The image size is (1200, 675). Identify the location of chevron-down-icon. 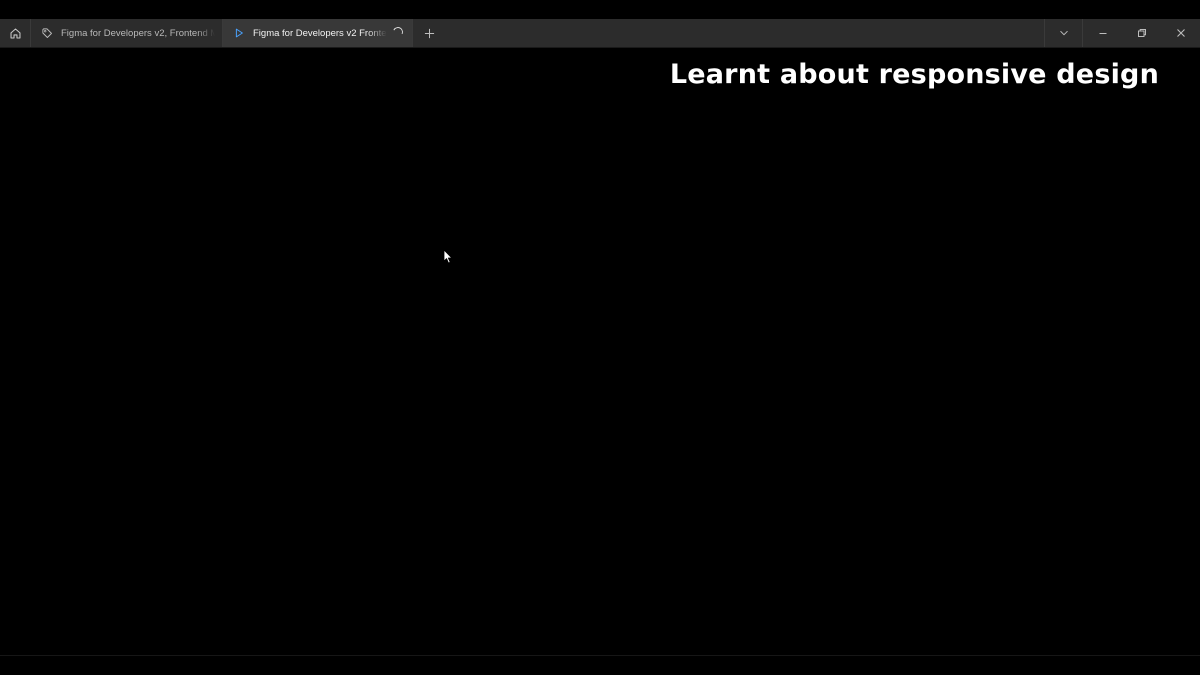
(1063, 33).